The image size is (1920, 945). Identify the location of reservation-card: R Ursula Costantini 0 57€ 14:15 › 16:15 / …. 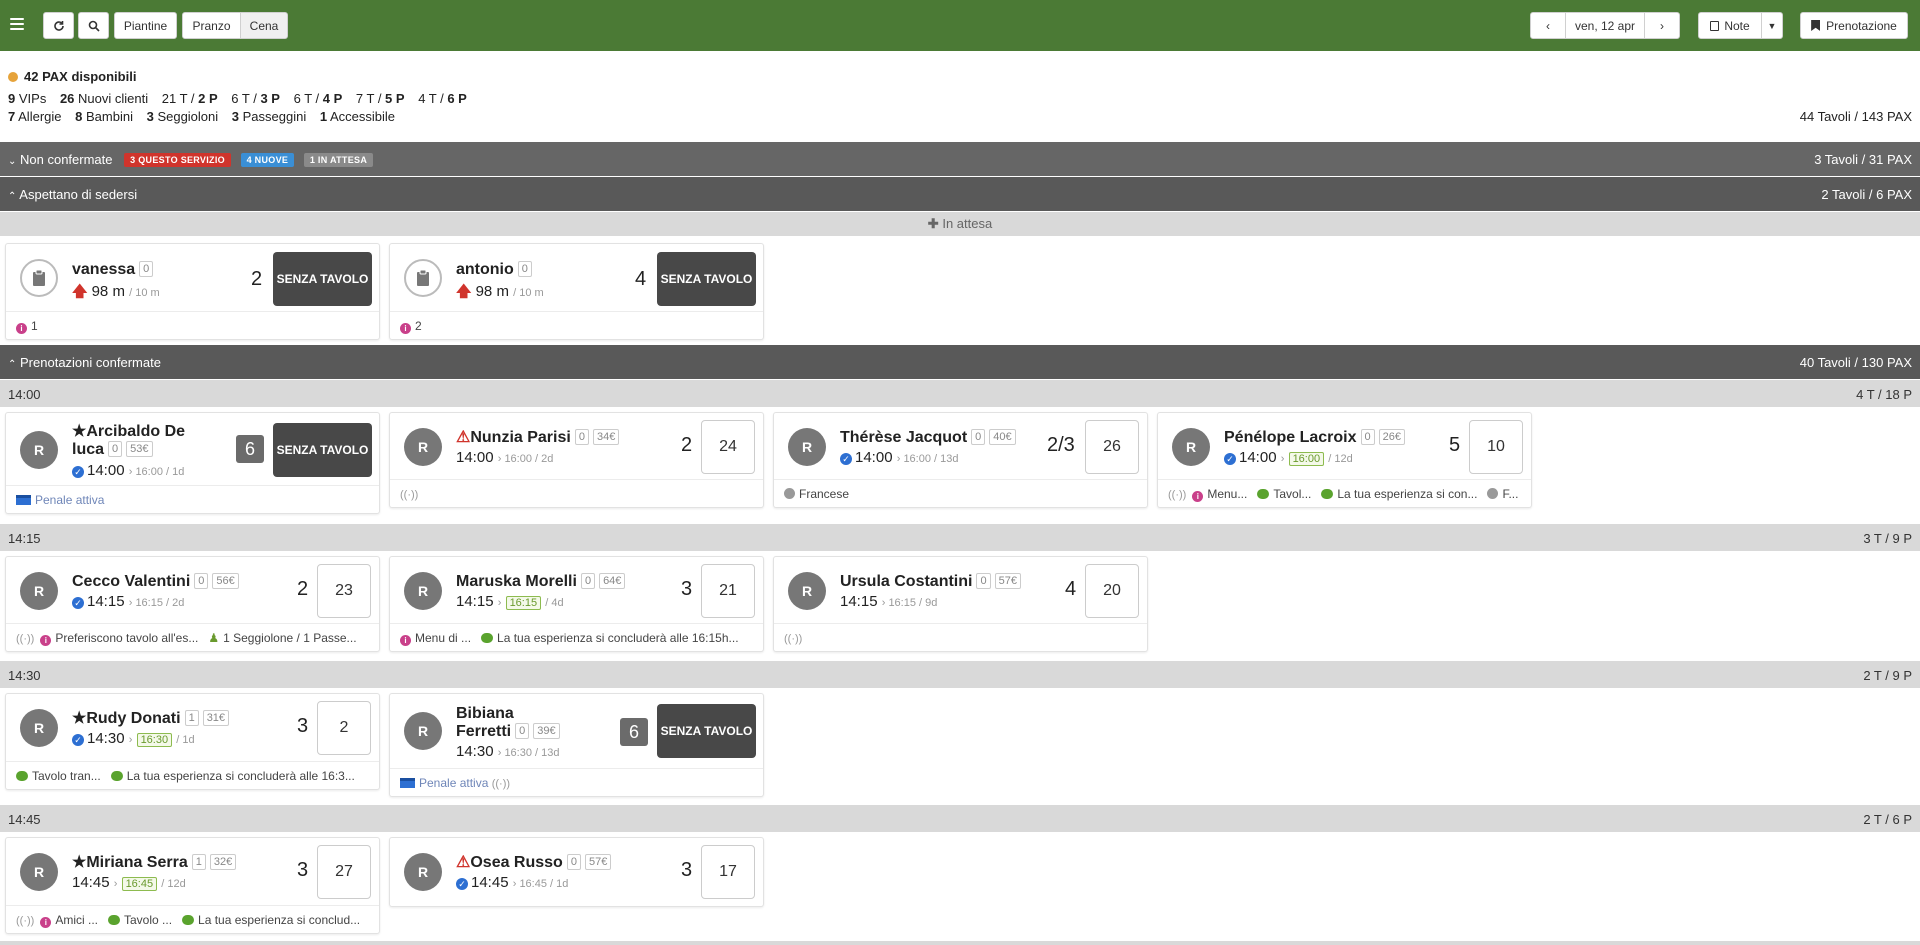
(960, 604).